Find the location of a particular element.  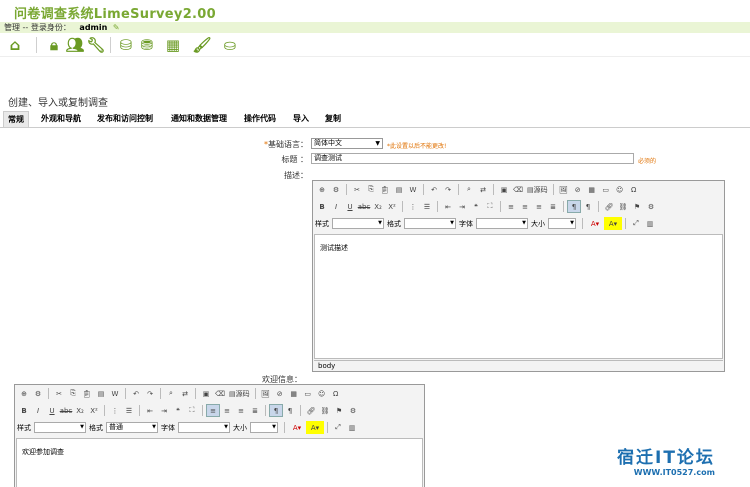

edit-pen-icon: ✎ is located at coordinates (116, 27).